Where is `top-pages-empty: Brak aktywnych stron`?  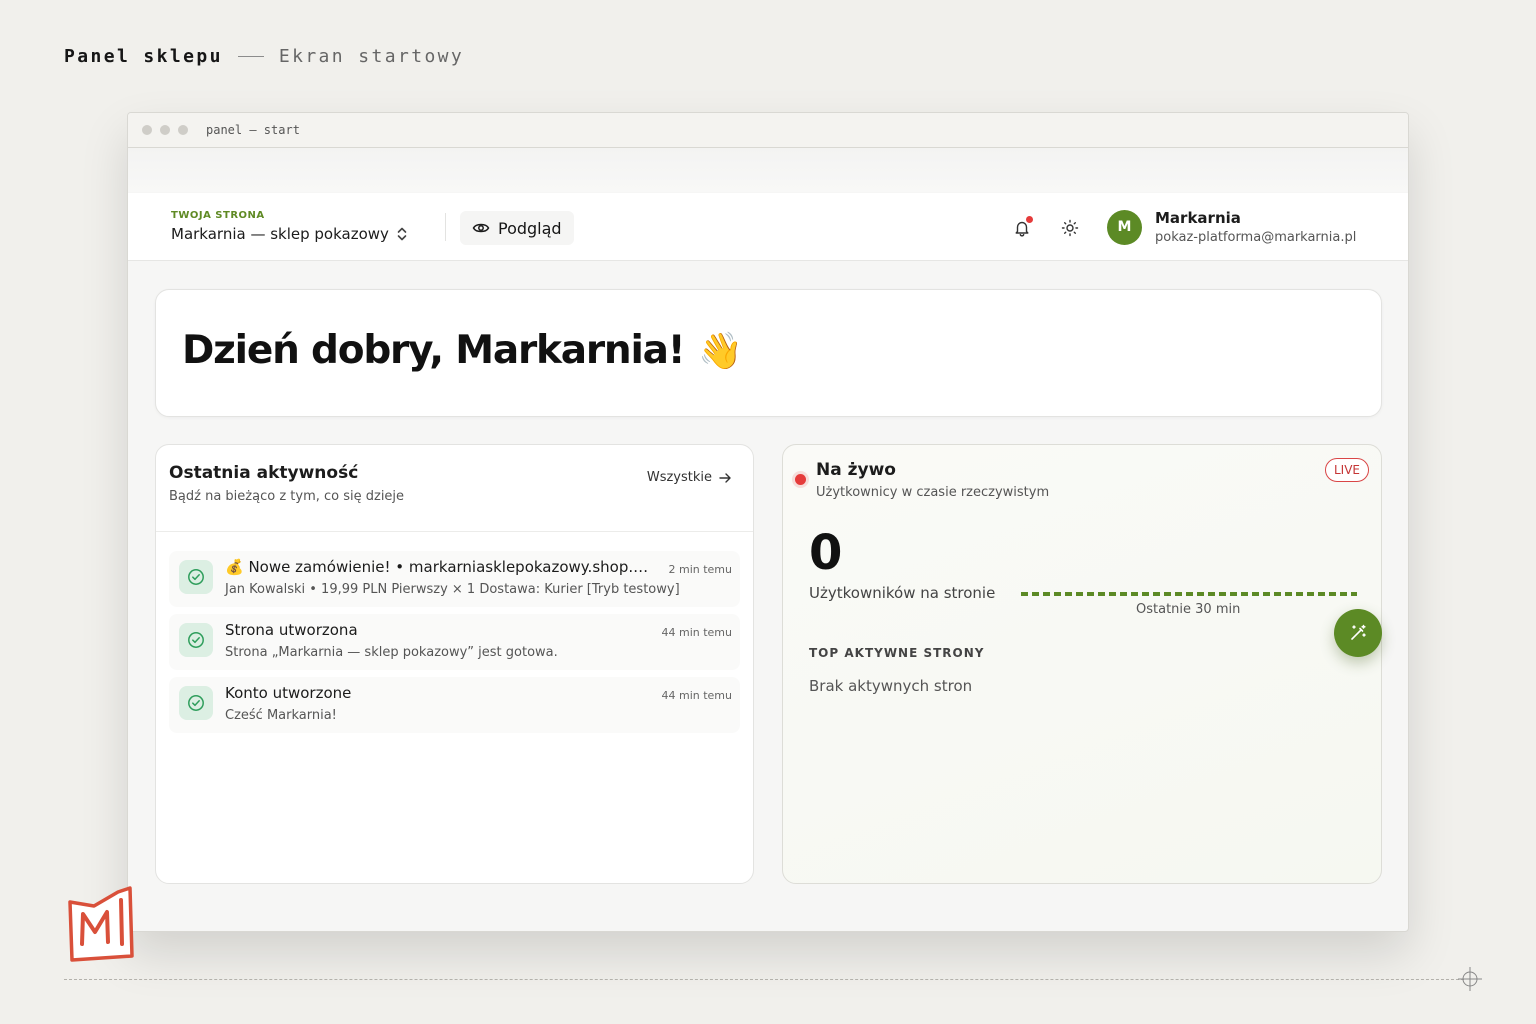 top-pages-empty: Brak aktywnych stron is located at coordinates (891, 686).